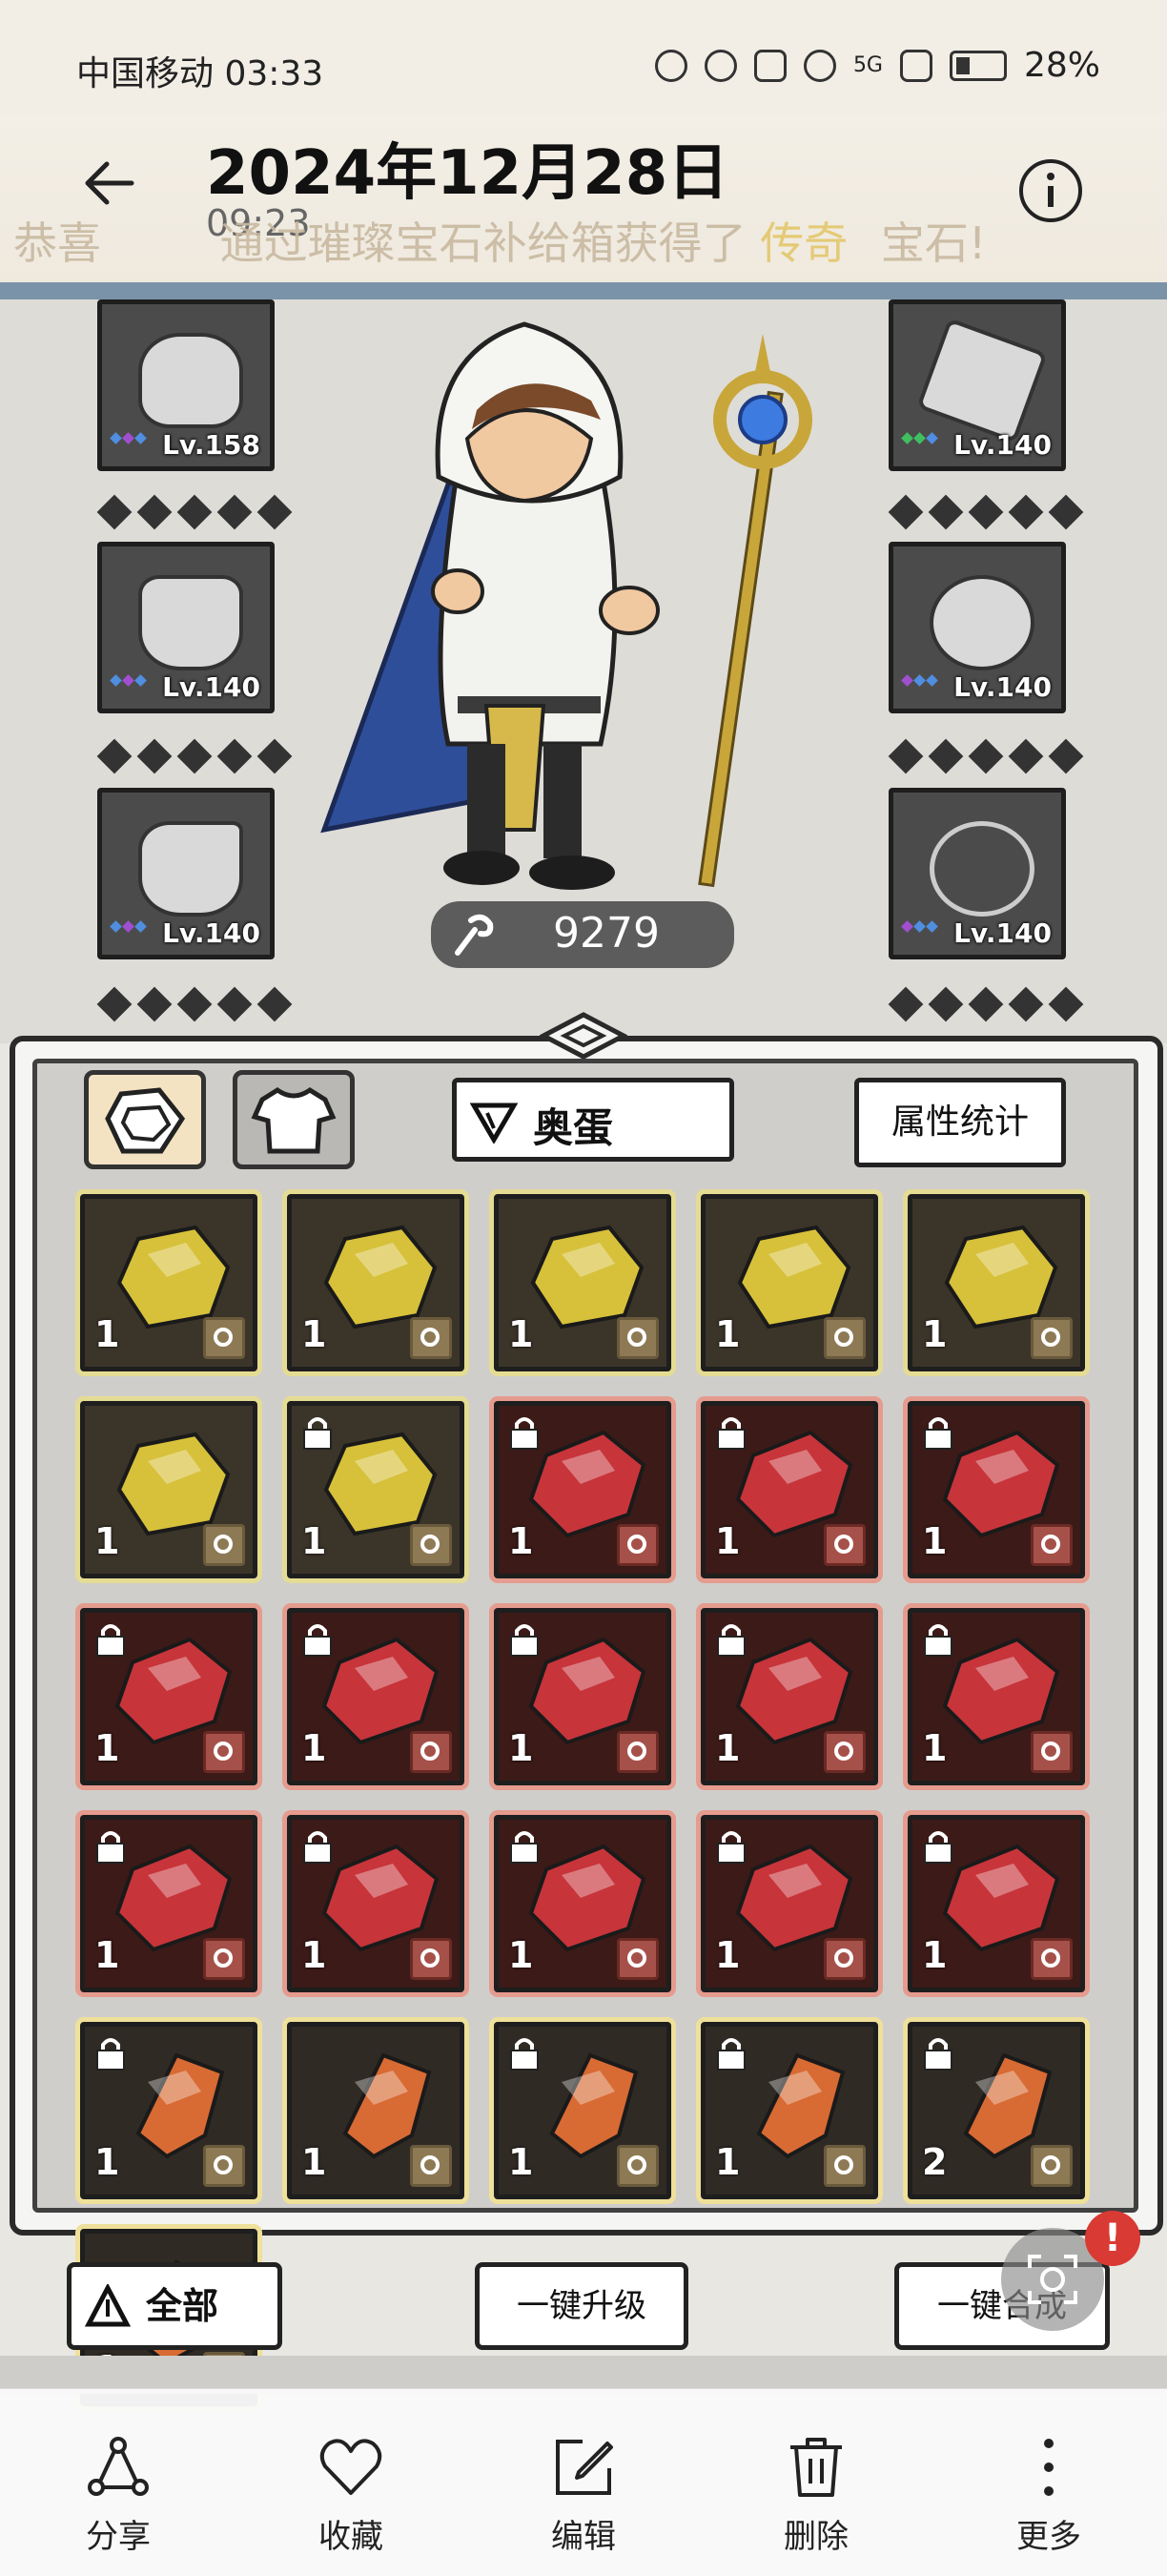 This screenshot has width=1167, height=2576. Describe the element at coordinates (108, 183) in the screenshot. I see `back-arrow-icon` at that location.